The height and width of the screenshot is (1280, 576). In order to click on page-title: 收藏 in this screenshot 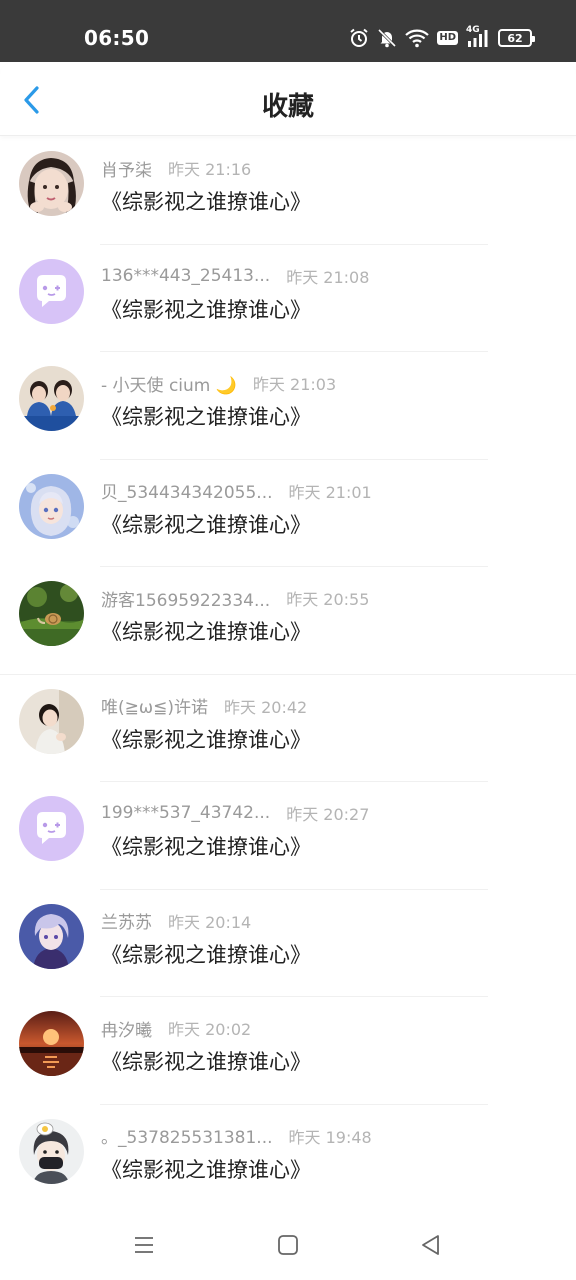, I will do `click(287, 107)`.